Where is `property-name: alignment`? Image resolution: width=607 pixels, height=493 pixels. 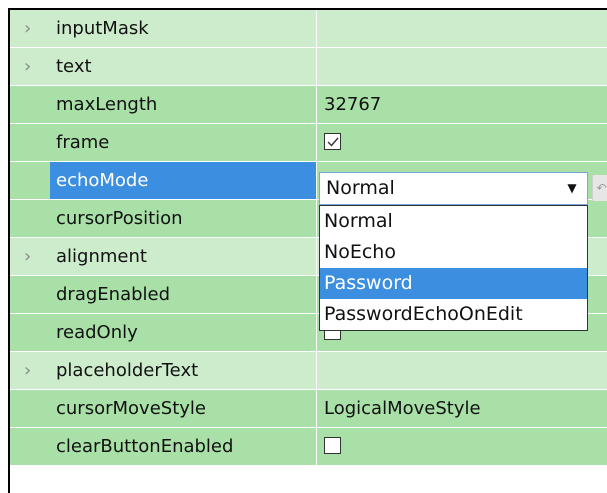 property-name: alignment is located at coordinates (101, 256).